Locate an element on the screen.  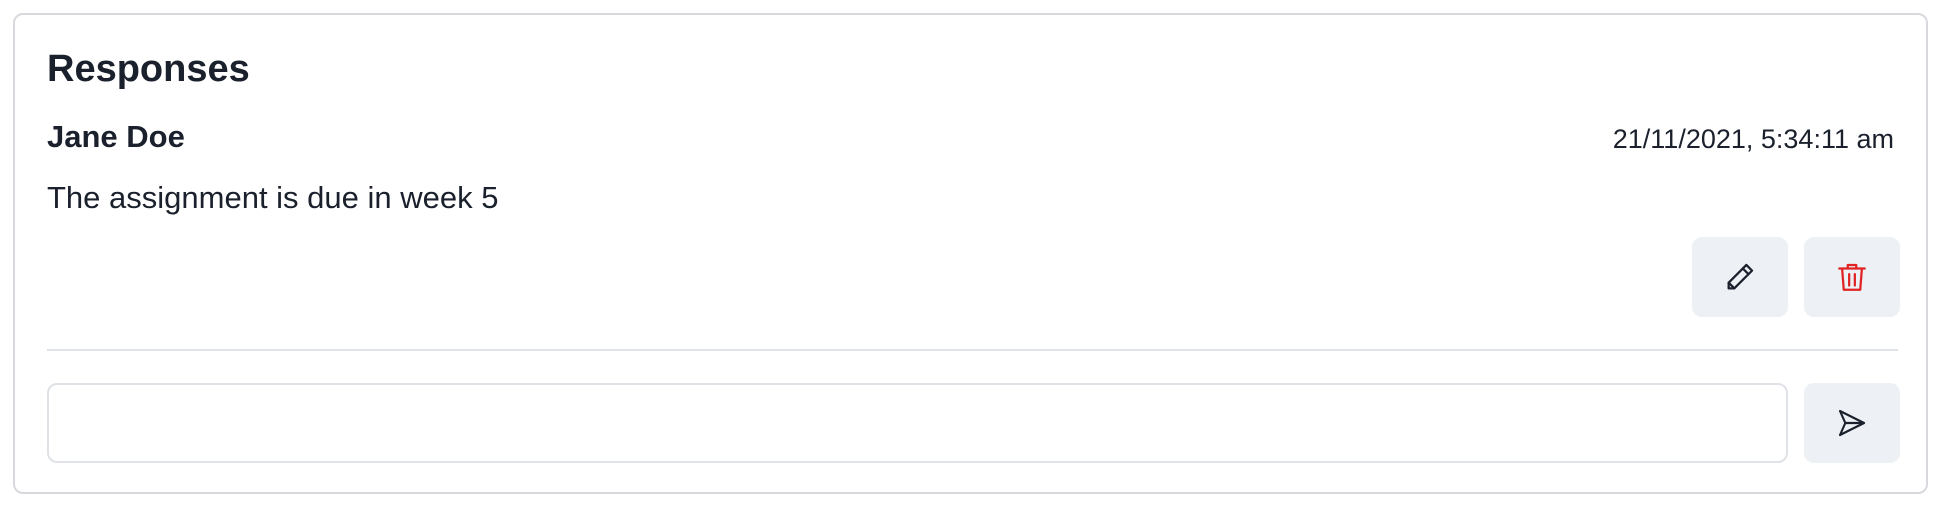
send-icon is located at coordinates (1852, 423).